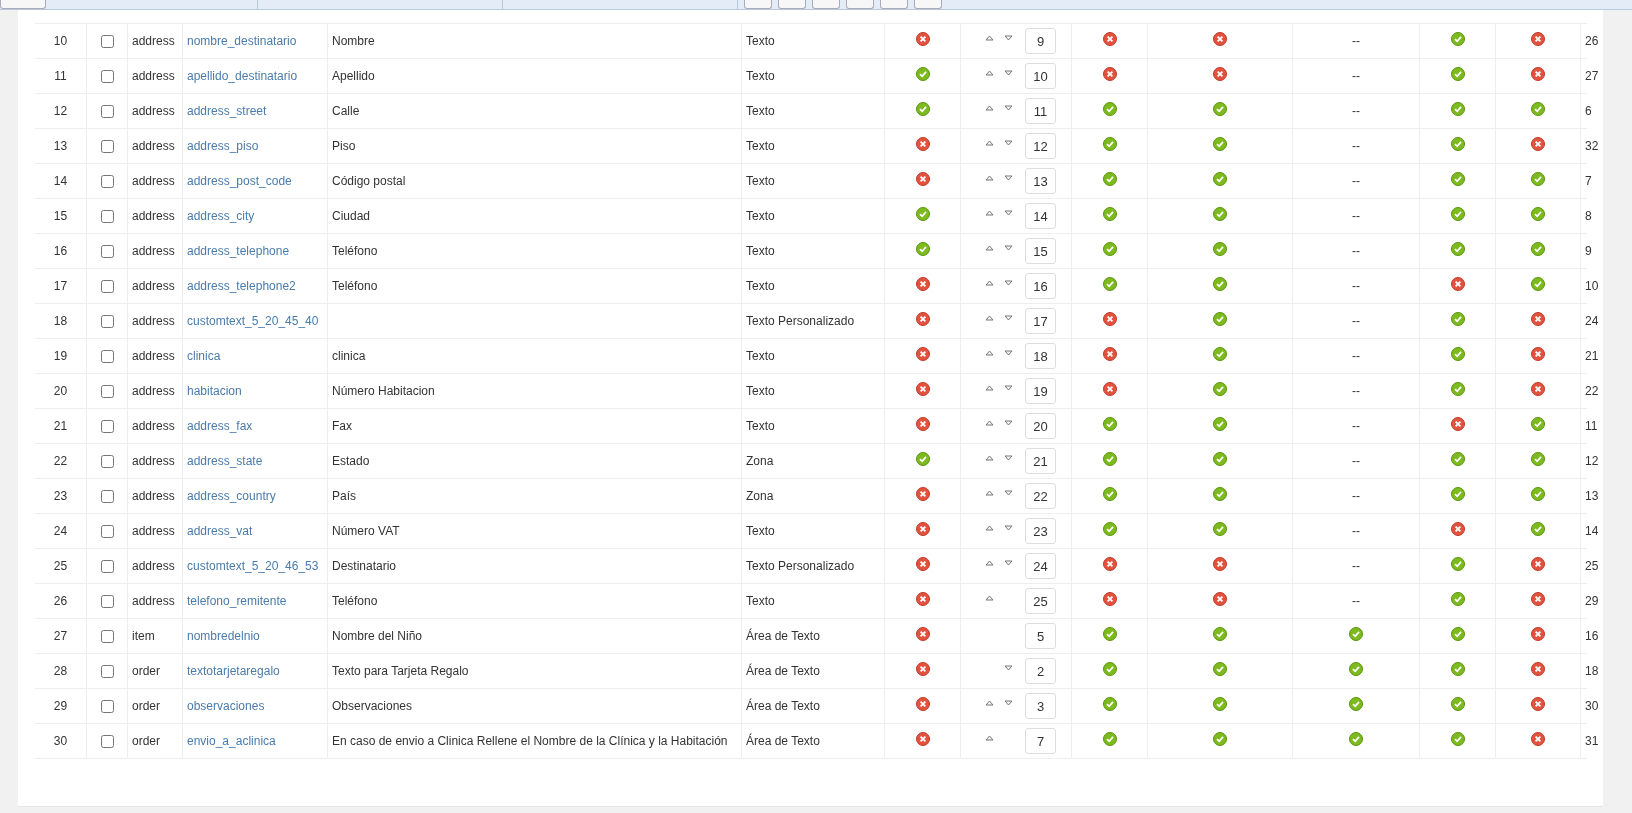 This screenshot has width=1632, height=813. I want to click on order-field: 13, so click(1040, 181).